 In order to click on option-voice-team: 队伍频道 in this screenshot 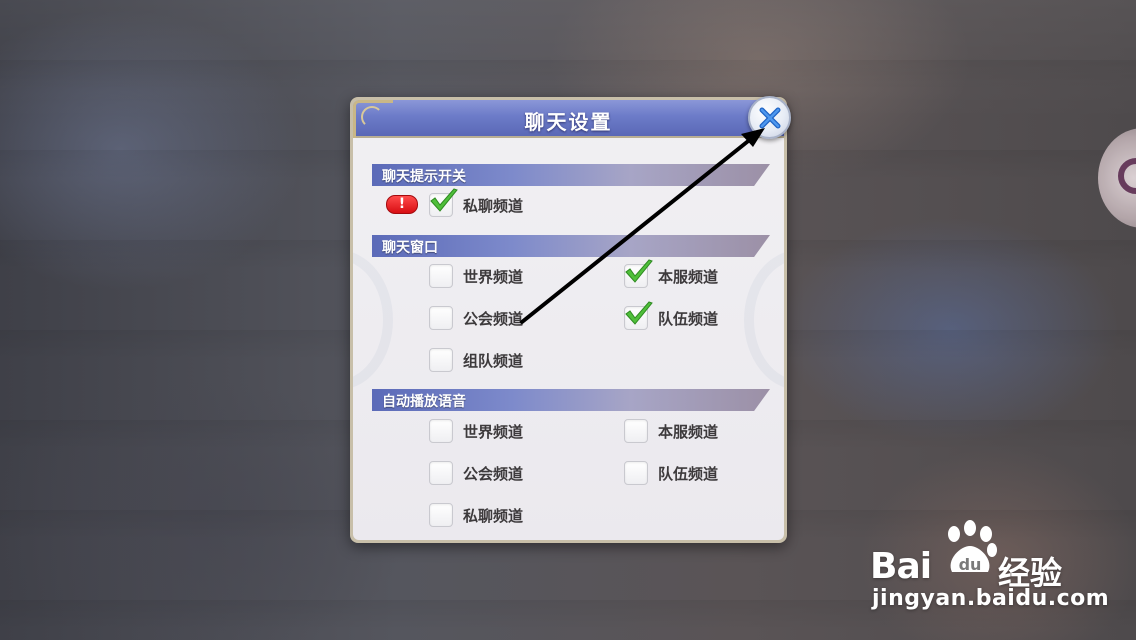, I will do `click(671, 473)`.